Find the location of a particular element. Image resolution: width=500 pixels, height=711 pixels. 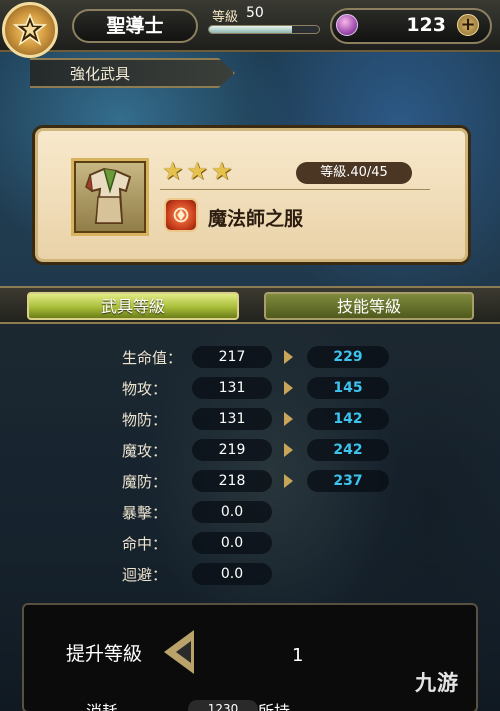

section-title-banner is located at coordinates (132, 73).